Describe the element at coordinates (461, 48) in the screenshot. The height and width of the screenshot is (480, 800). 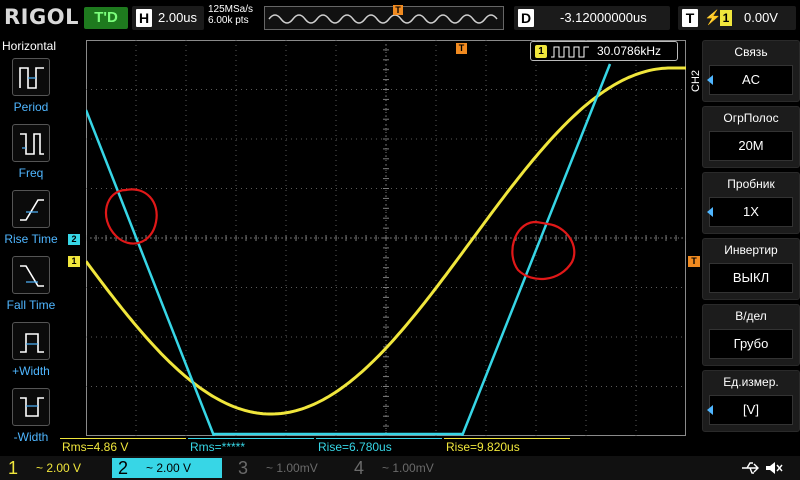
I see `trigger-time-marker: T` at that location.